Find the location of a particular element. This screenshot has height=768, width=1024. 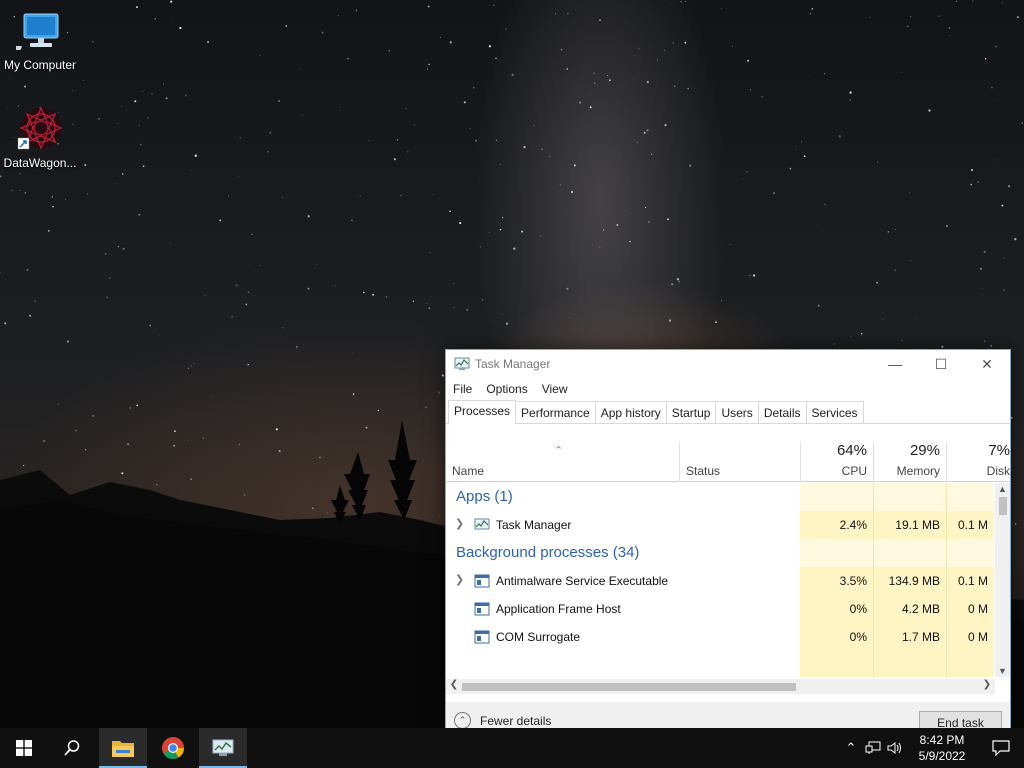

menu-options: Options is located at coordinates (506, 389).